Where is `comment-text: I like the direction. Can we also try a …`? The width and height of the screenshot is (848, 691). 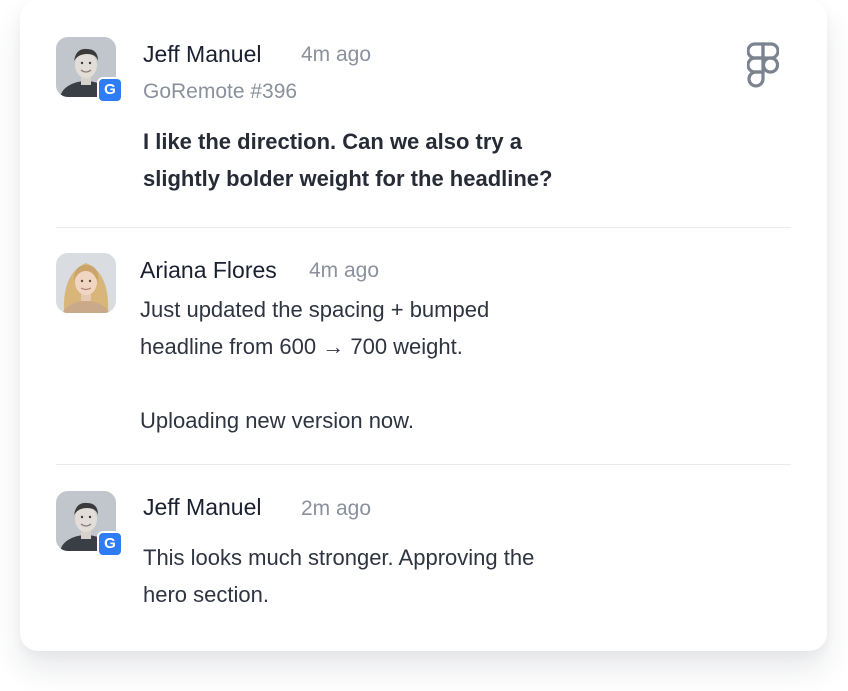
comment-text: I like the direction. Can we also try a … is located at coordinates (348, 160).